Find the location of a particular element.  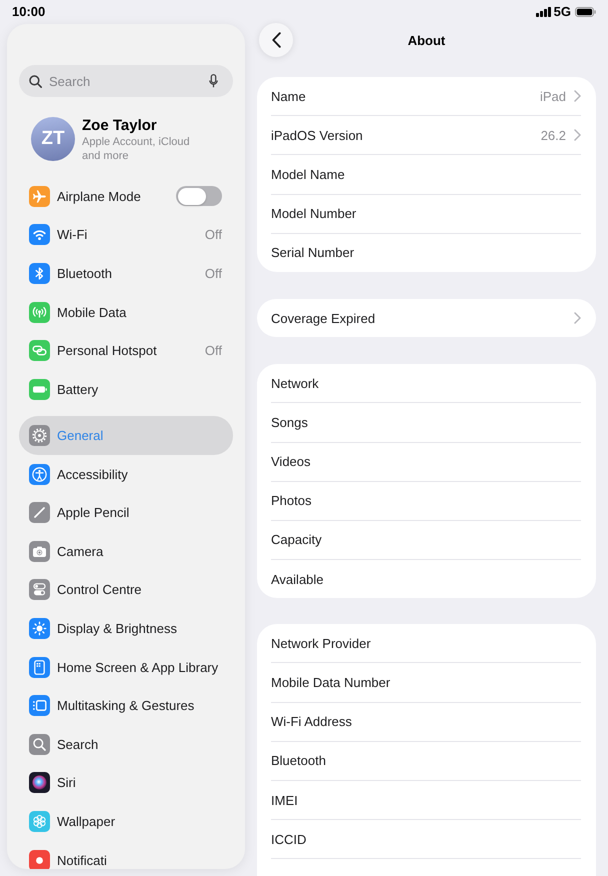

network-label: 5G is located at coordinates (562, 11).